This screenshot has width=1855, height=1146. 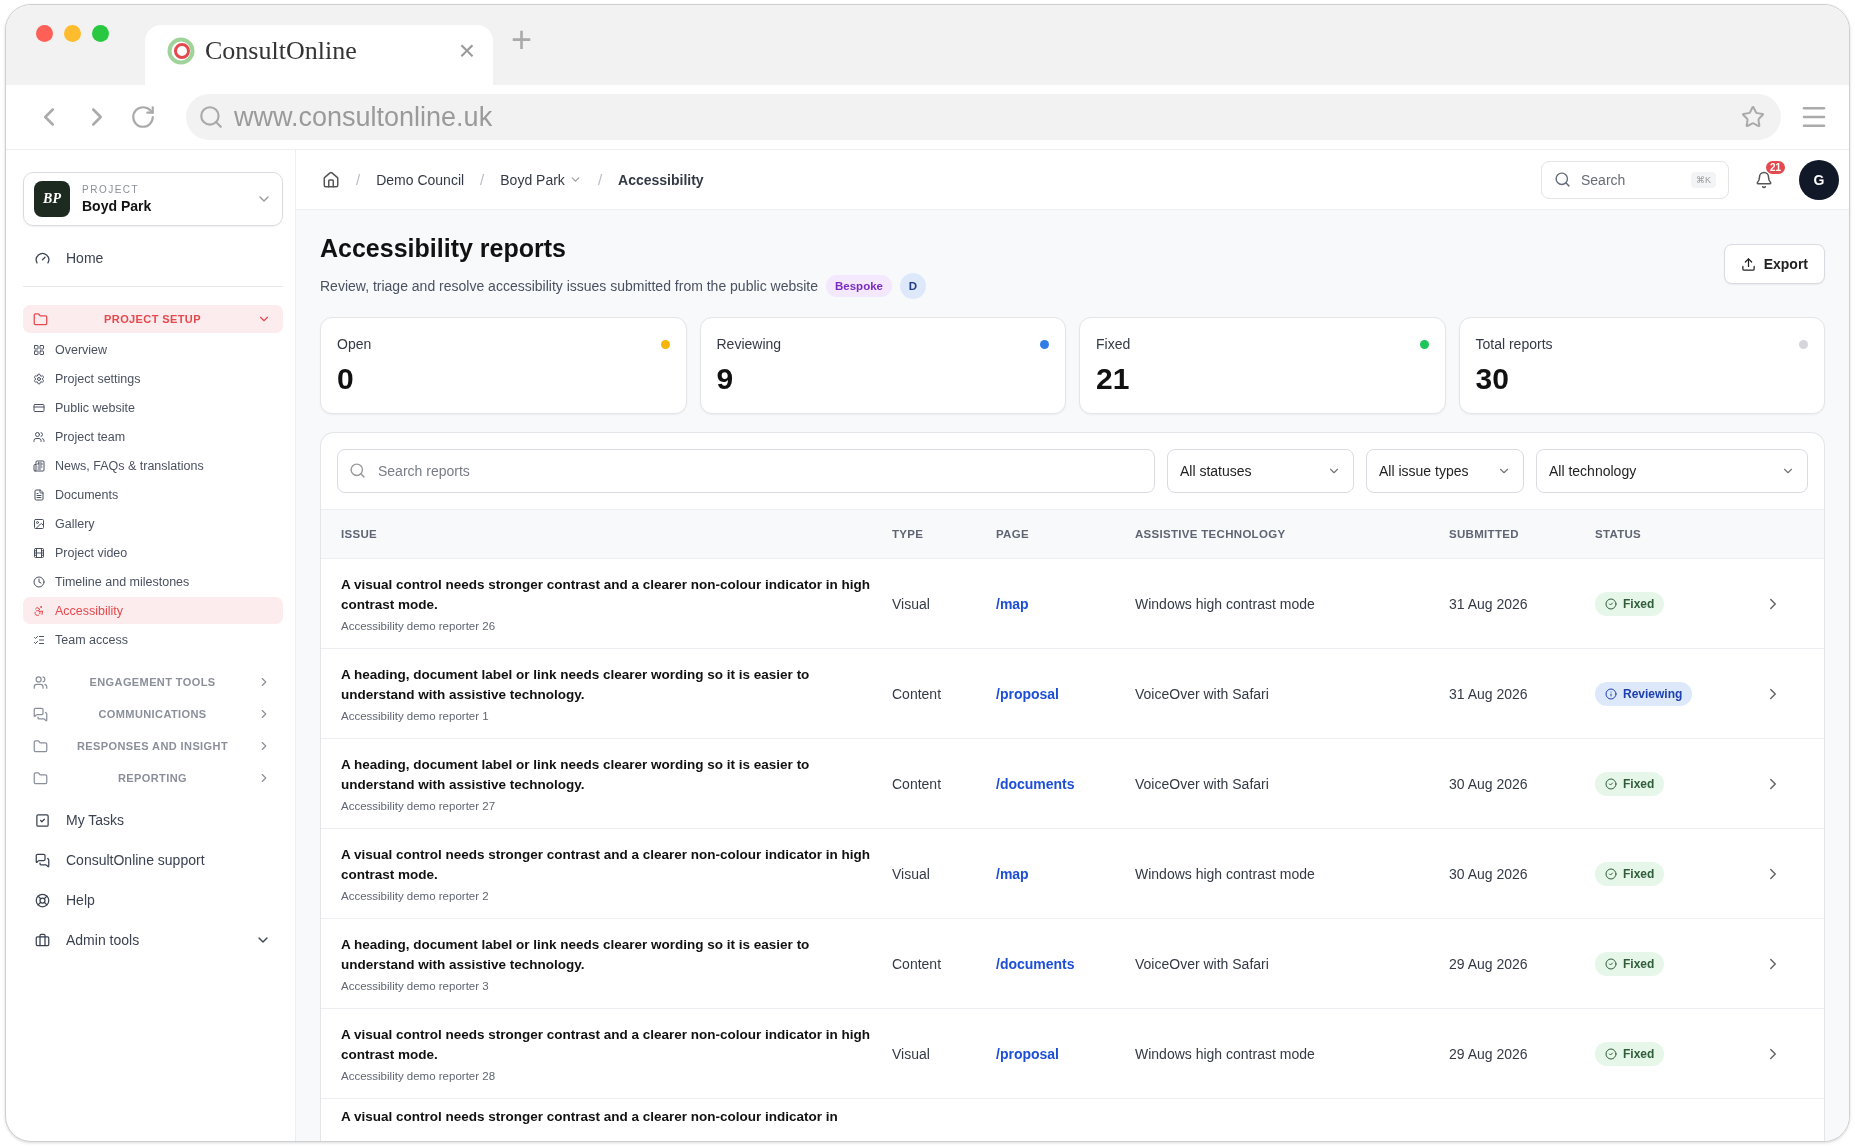 What do you see at coordinates (1774, 264) in the screenshot?
I see `export-button: Export` at bounding box center [1774, 264].